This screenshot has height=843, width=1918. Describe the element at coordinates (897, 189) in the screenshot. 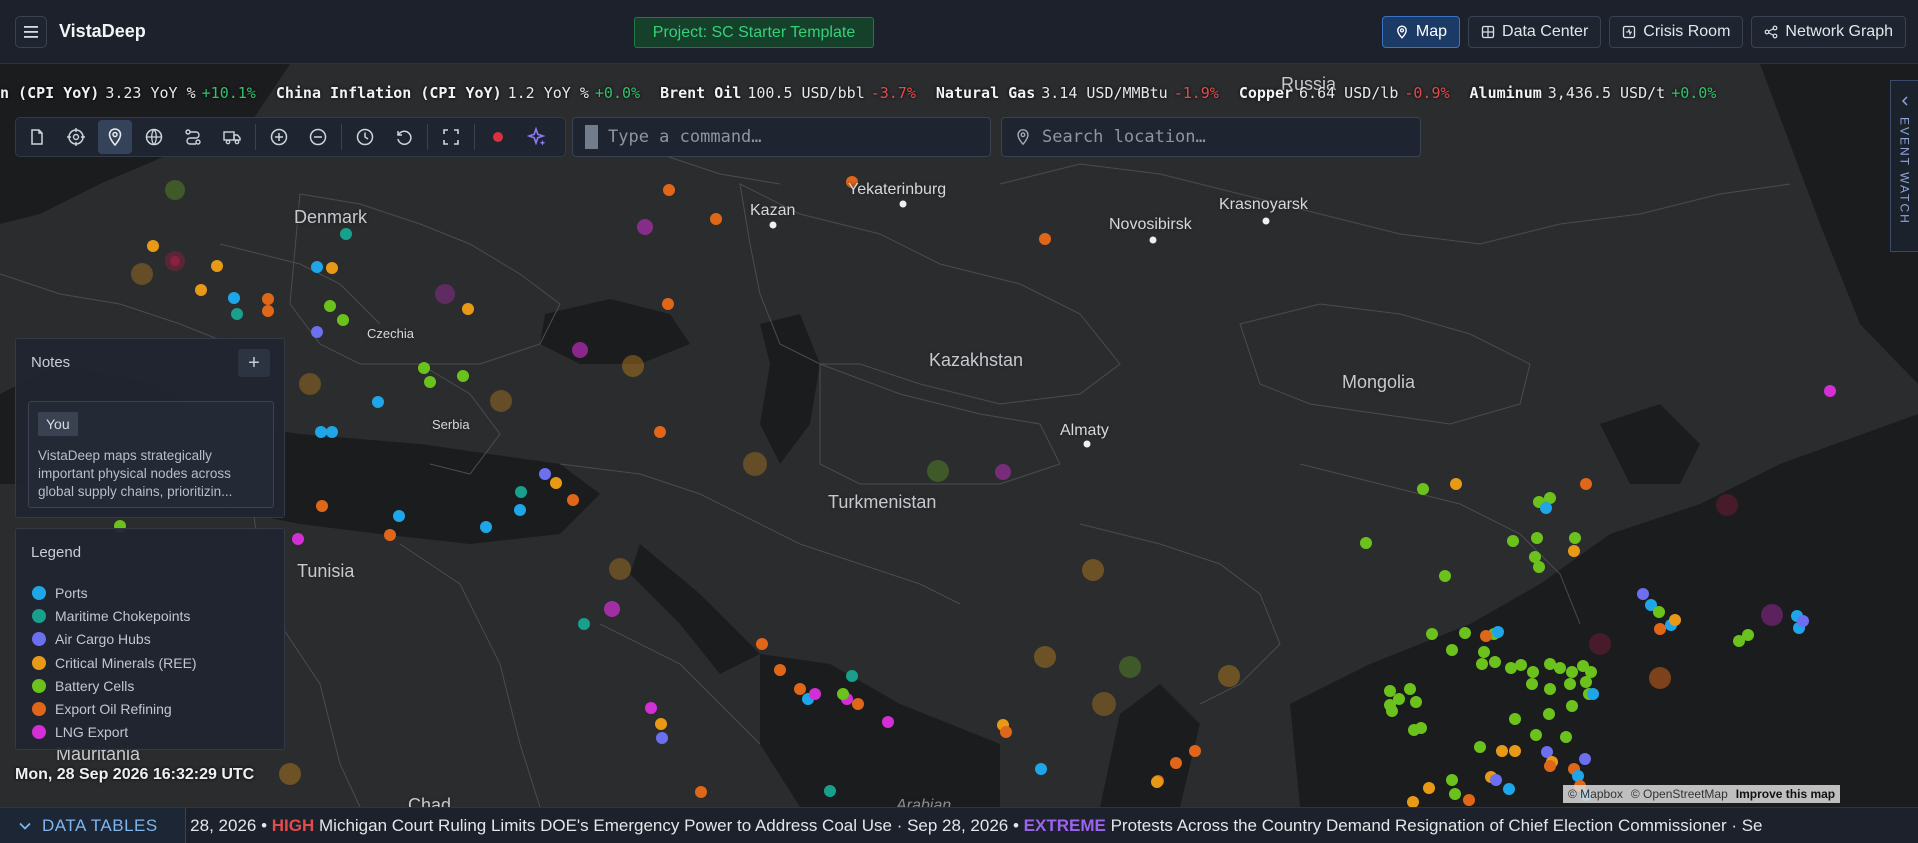

I see `label-yekaterinburg: Yekaterinburg` at that location.